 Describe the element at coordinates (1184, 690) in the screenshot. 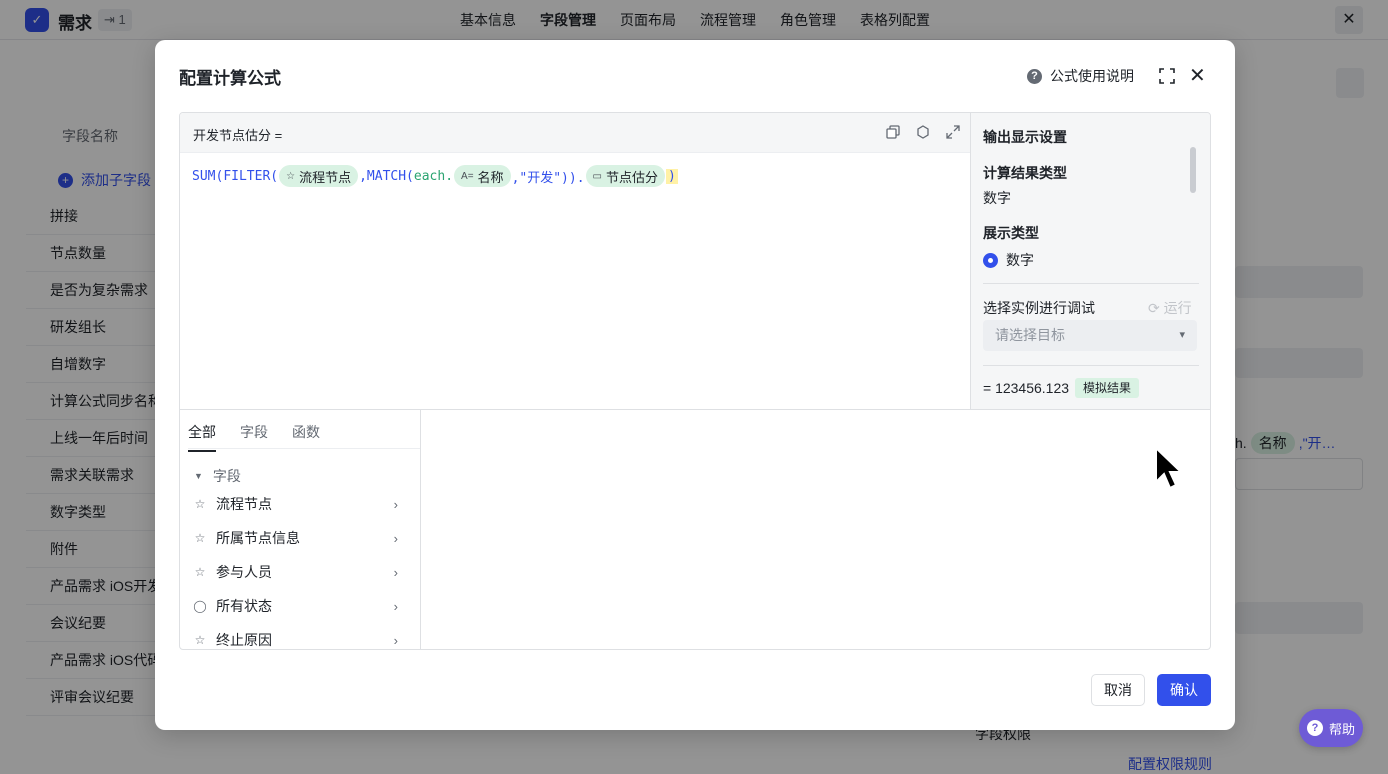

I see `confirm-button: 确认` at that location.